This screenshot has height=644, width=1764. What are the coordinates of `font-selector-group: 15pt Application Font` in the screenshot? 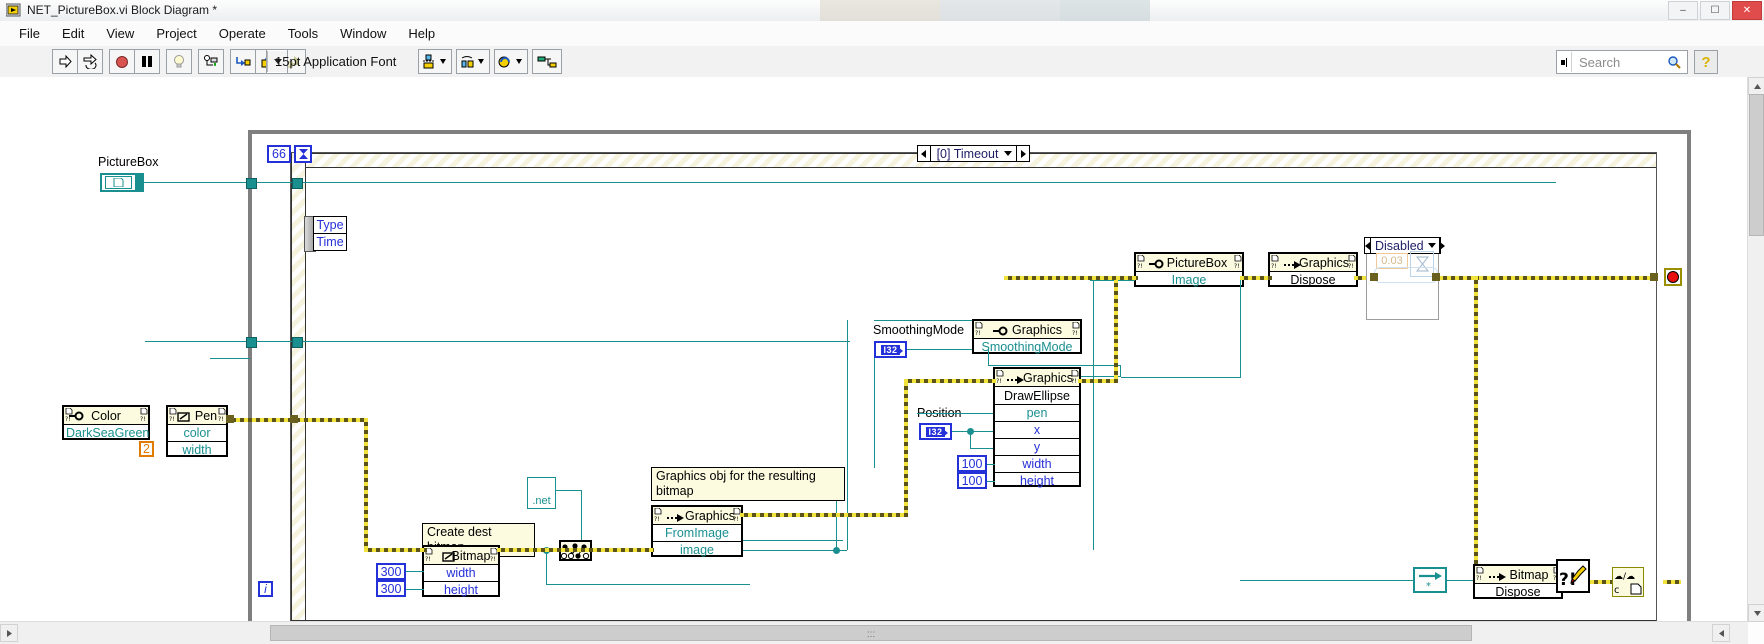 It's located at (331, 61).